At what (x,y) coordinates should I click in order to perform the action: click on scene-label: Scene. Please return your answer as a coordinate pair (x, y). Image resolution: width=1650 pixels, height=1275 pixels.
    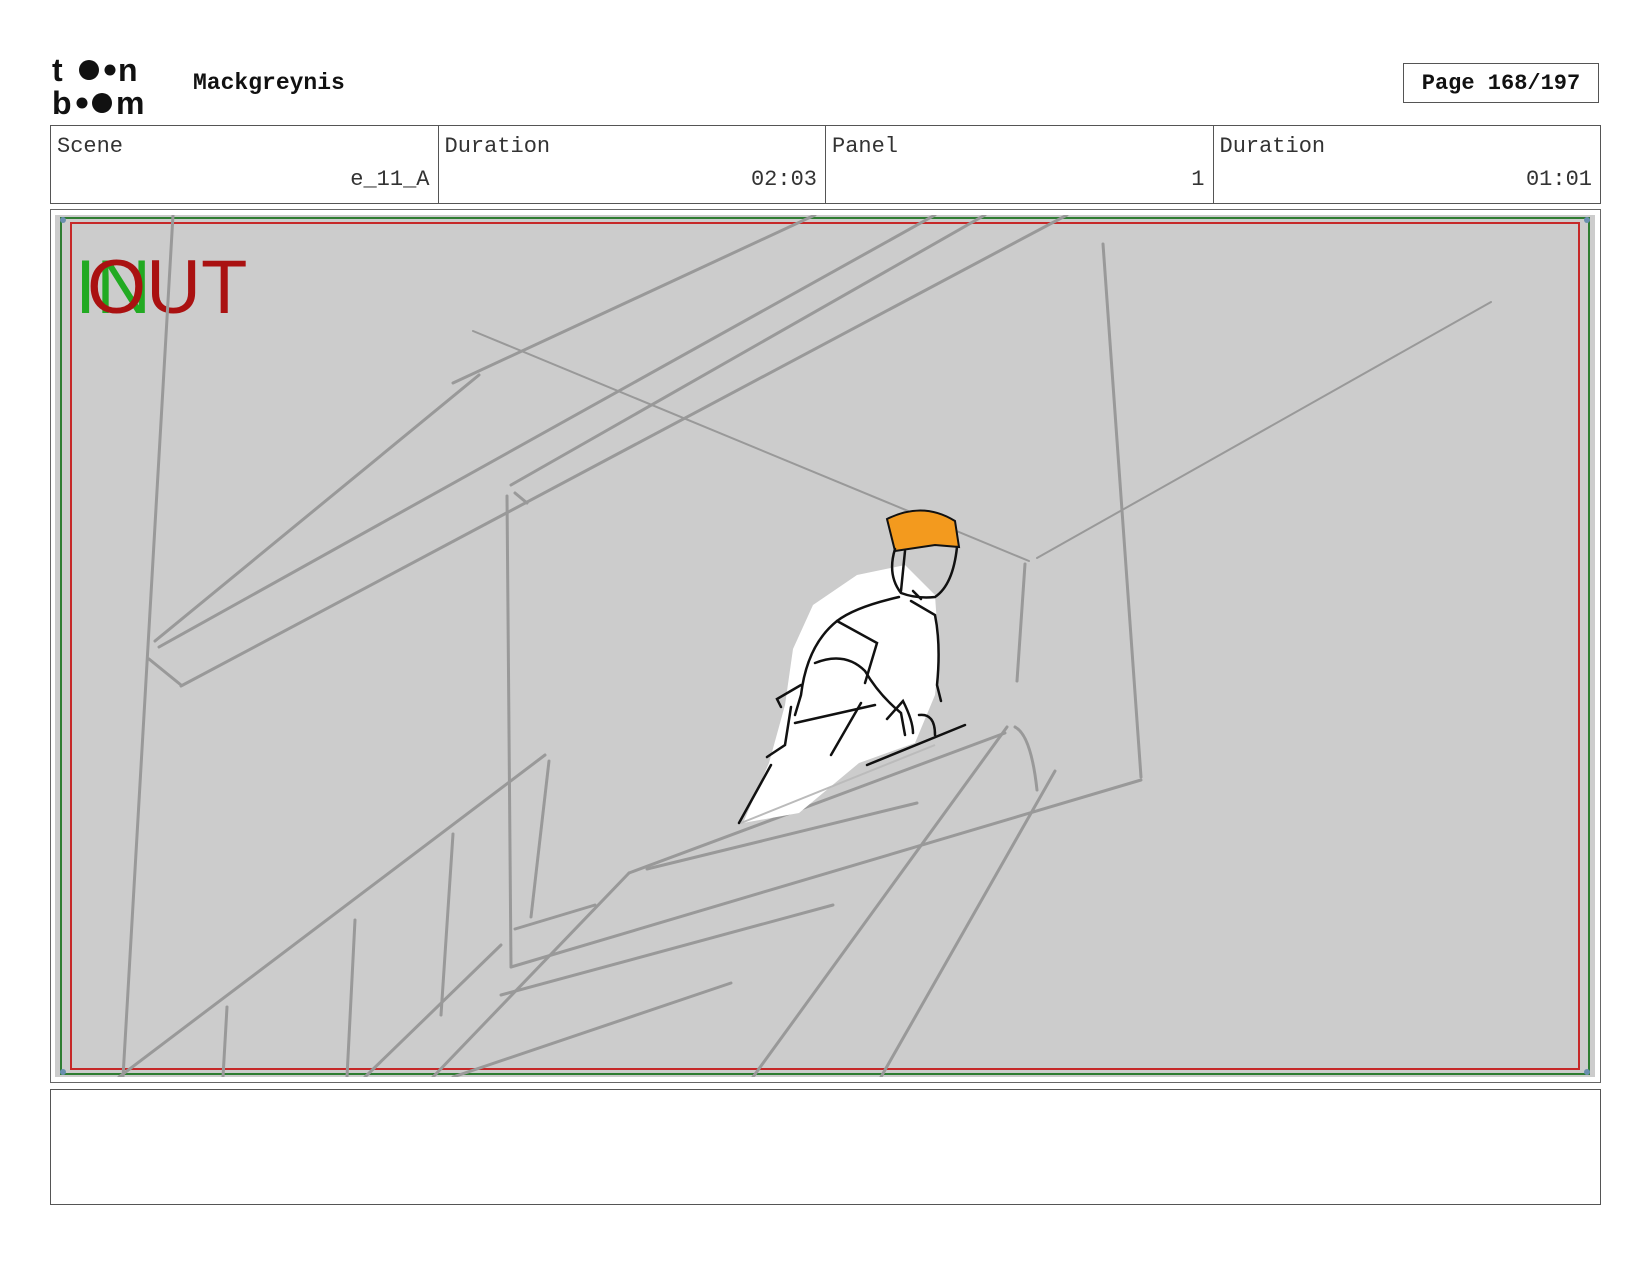
    Looking at the image, I should click on (90, 146).